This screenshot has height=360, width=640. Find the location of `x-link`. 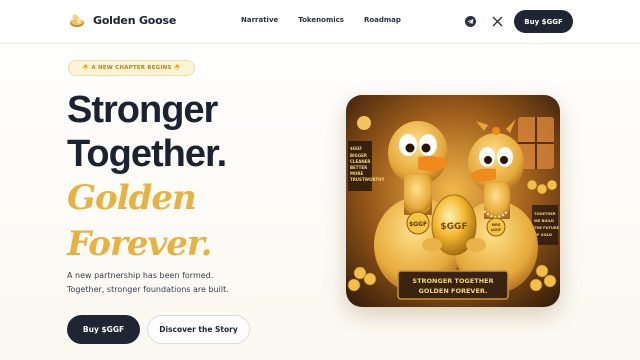

x-link is located at coordinates (497, 21).